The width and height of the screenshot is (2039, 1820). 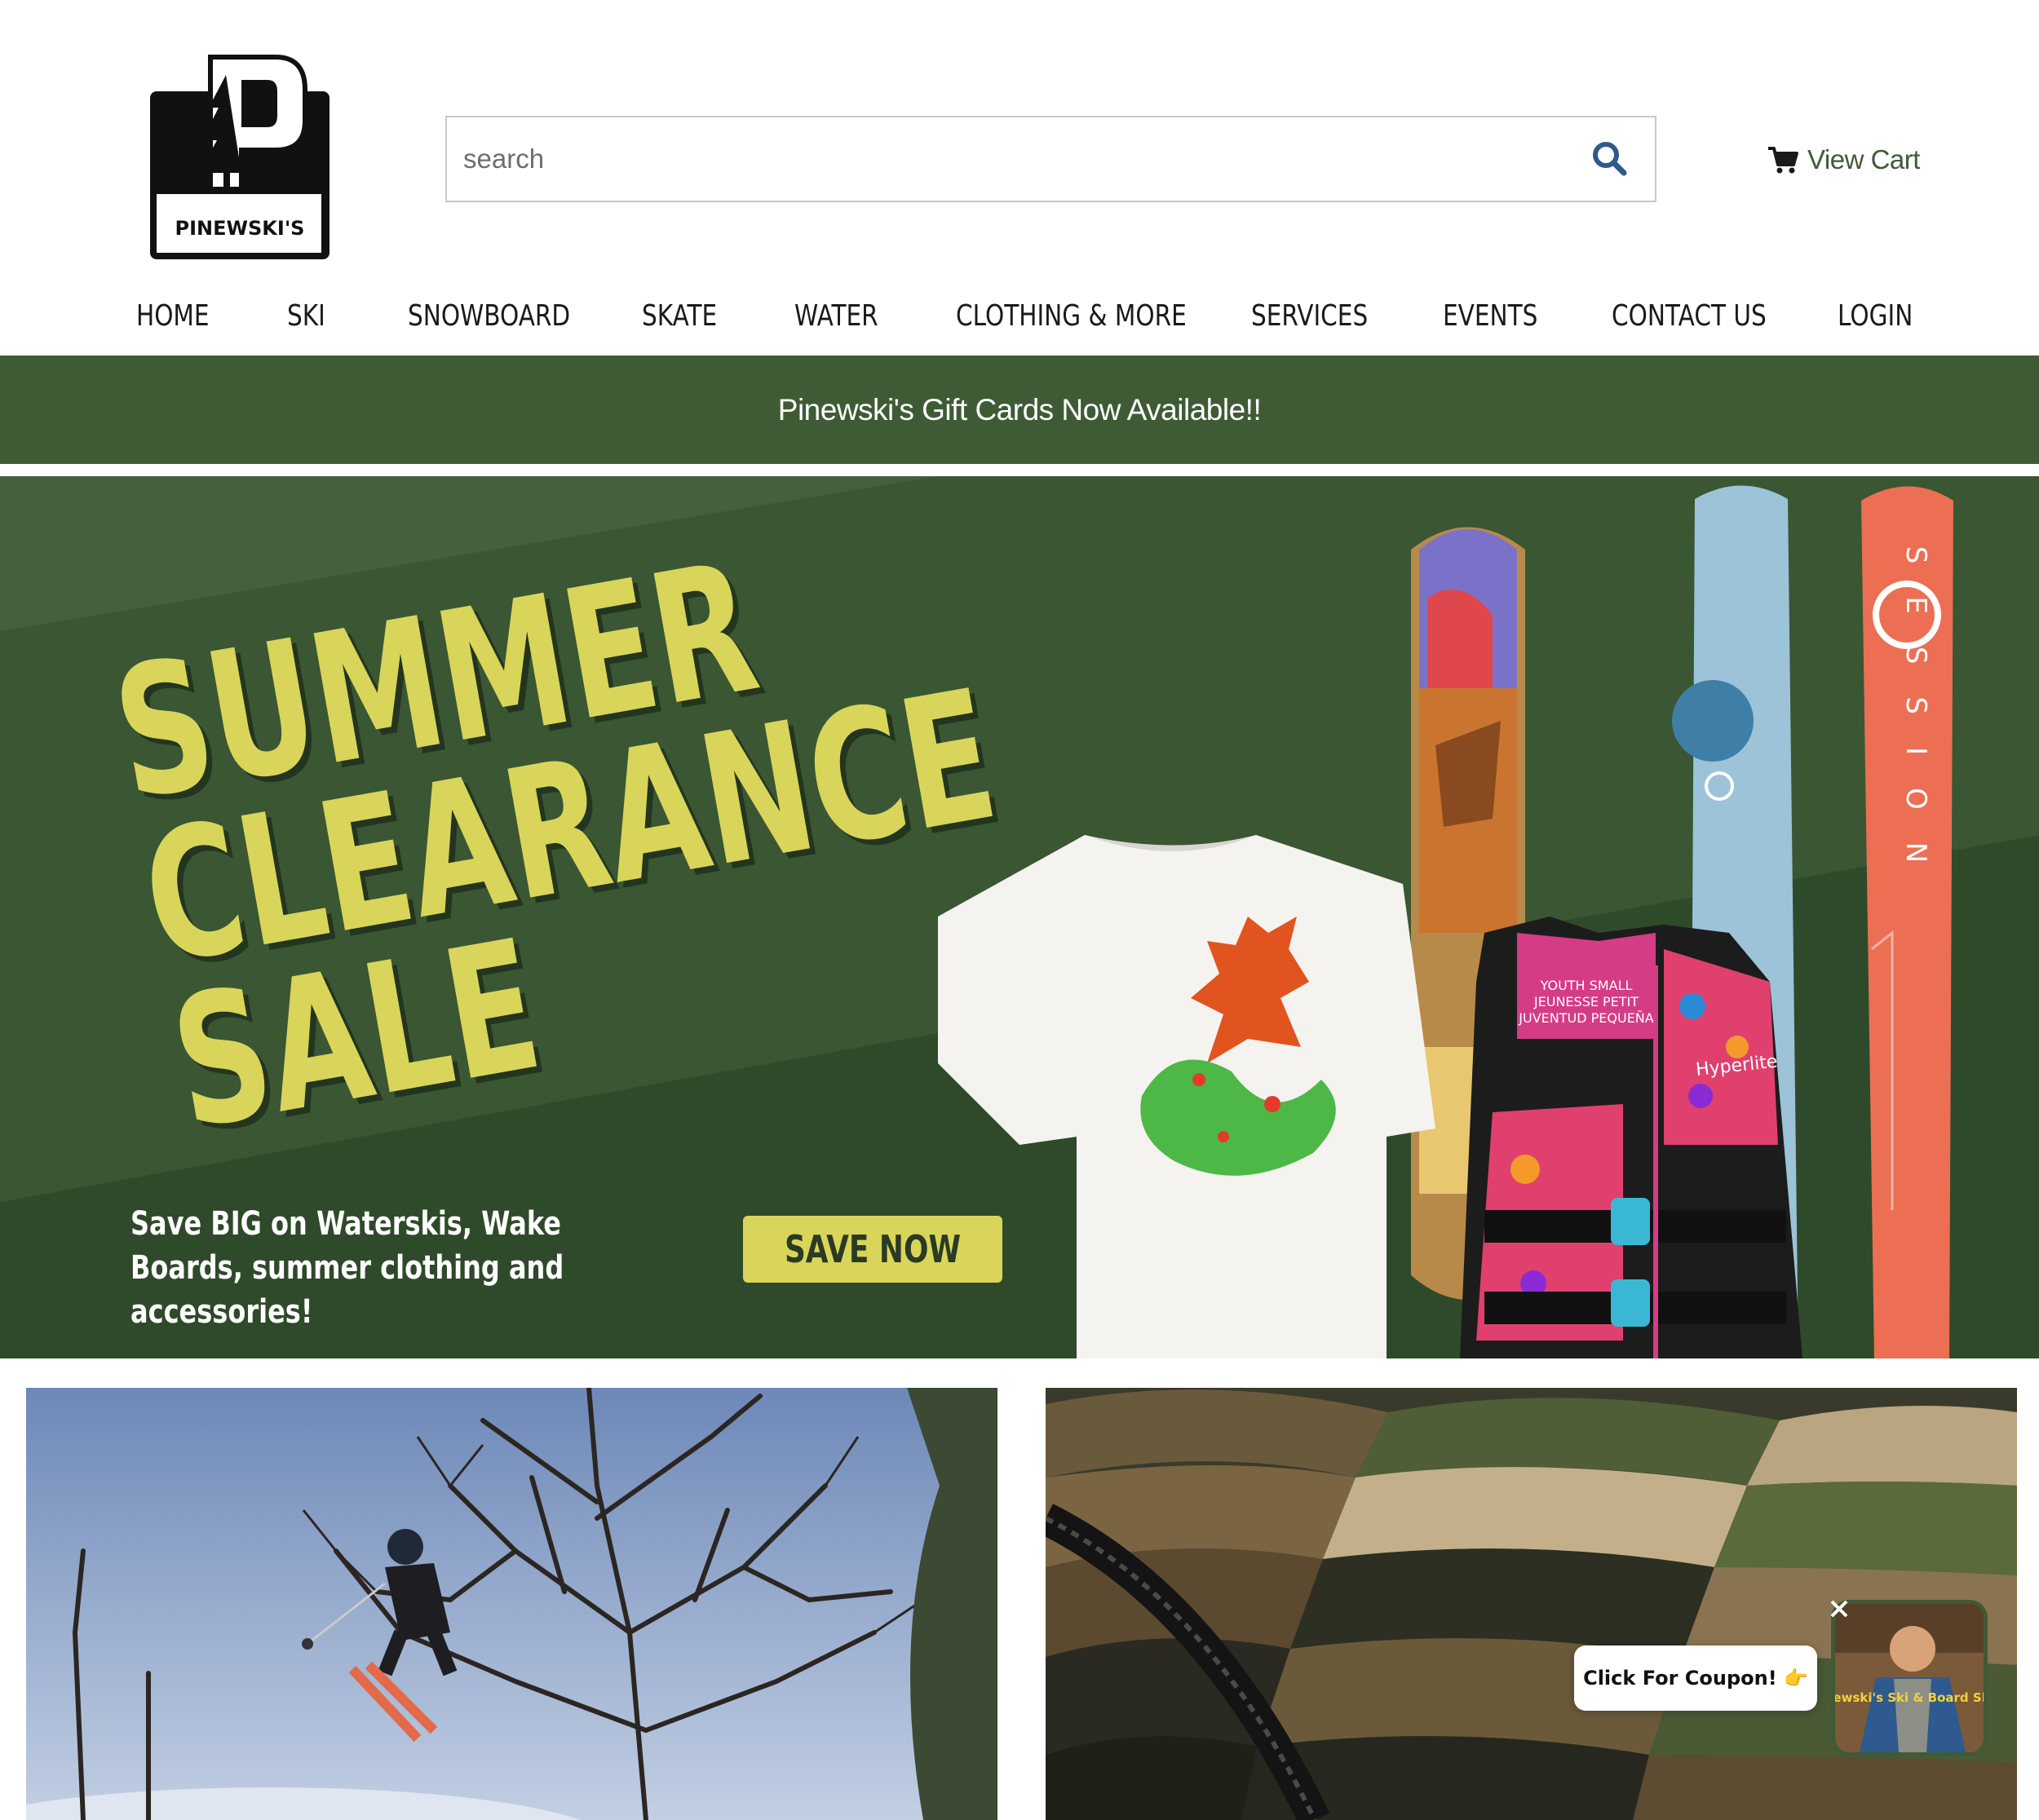 I want to click on search-icon, so click(x=1610, y=159).